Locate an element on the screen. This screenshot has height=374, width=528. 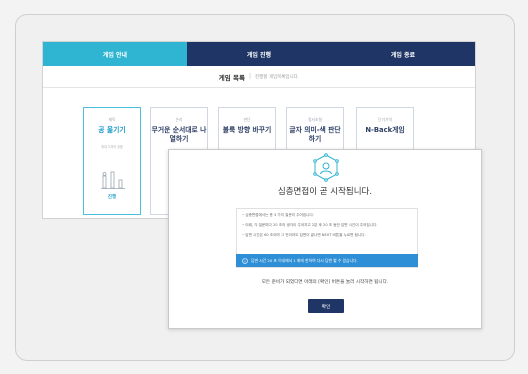
game-list-title: 게임 목록 is located at coordinates (231, 77).